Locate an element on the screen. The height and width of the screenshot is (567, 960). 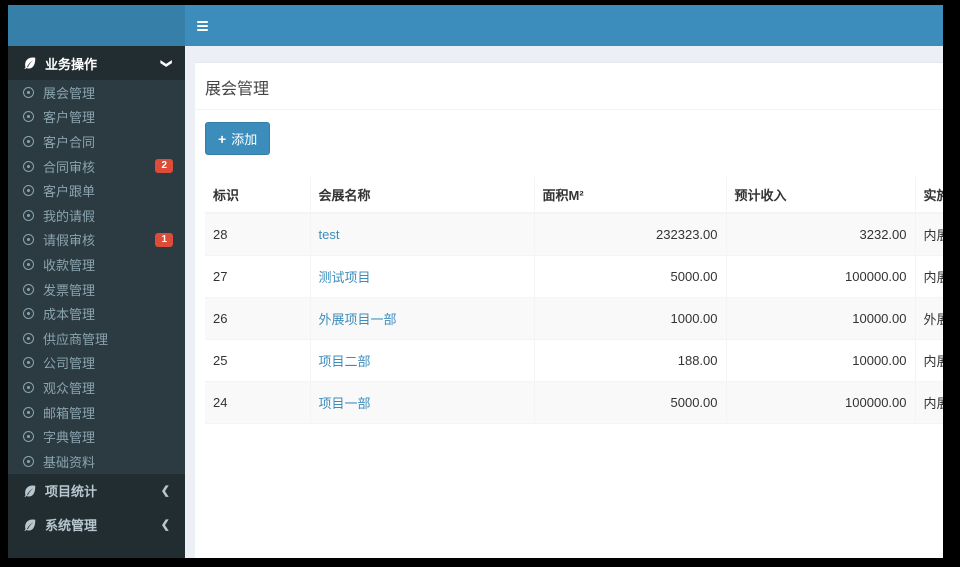
navbar is located at coordinates (564, 25).